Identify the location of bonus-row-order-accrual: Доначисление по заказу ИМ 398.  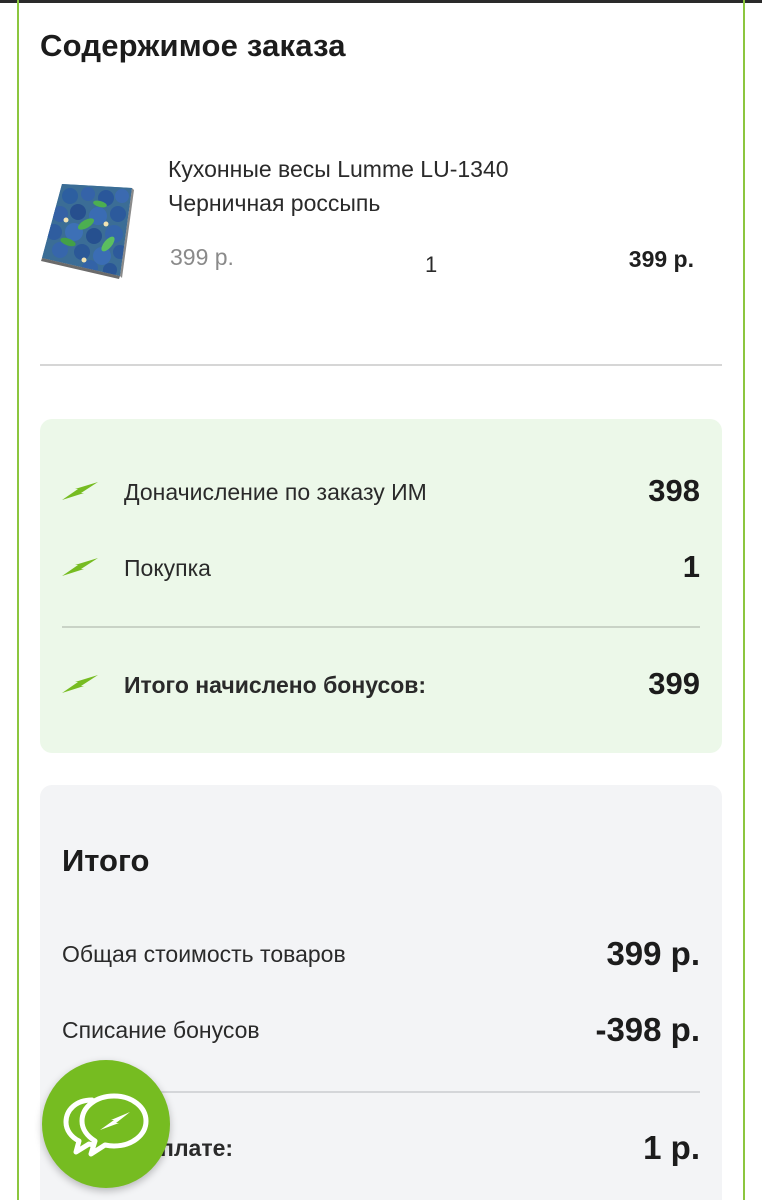
(381, 493).